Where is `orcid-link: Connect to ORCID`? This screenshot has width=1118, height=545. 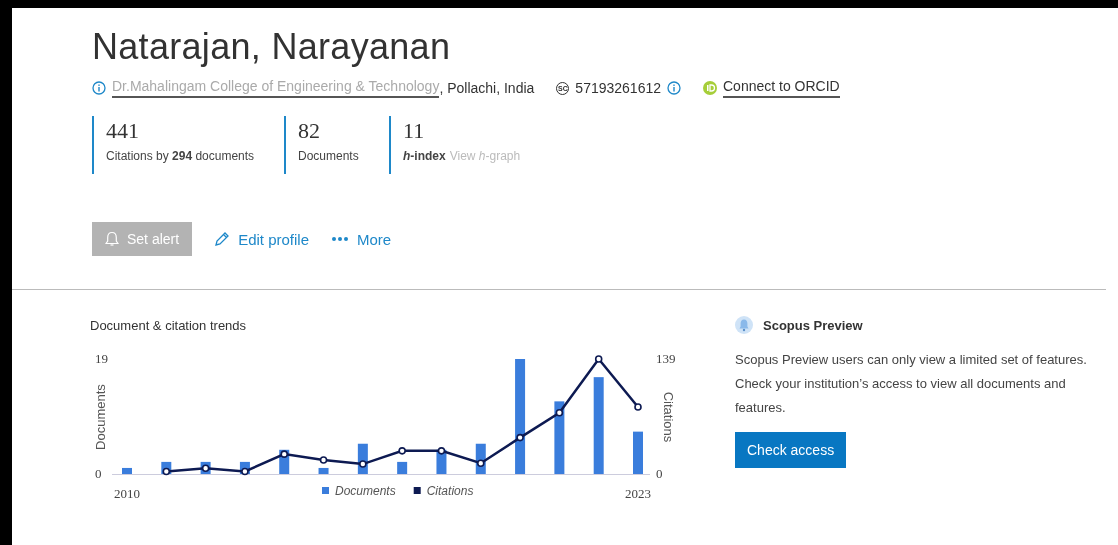 orcid-link: Connect to ORCID is located at coordinates (781, 88).